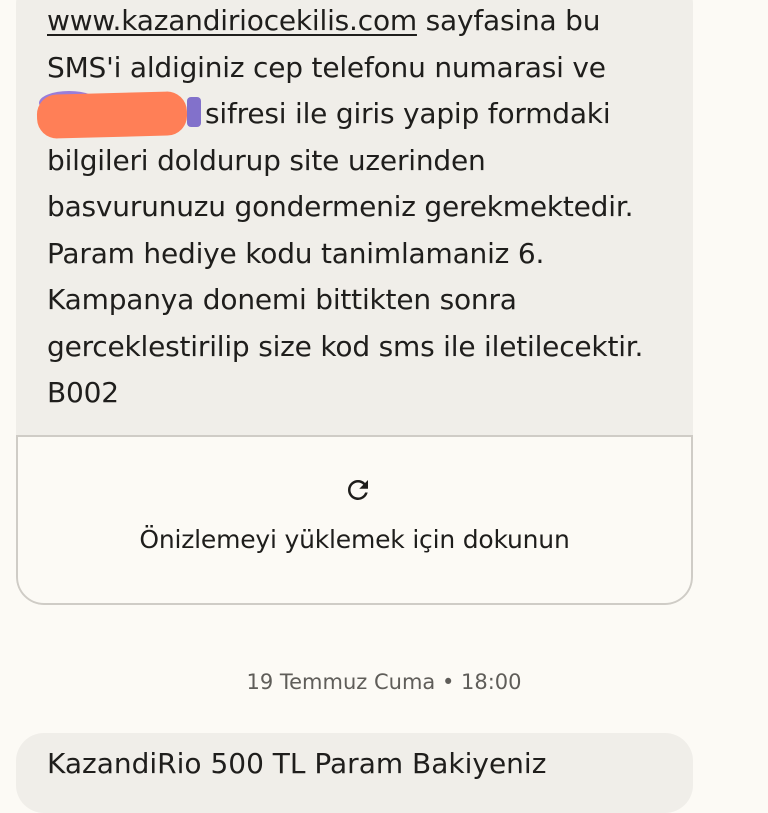 The image size is (768, 813). Describe the element at coordinates (340, 206) in the screenshot. I see `message-line-5: basvurunuzu gondermeniz gerekmektedir.` at that location.